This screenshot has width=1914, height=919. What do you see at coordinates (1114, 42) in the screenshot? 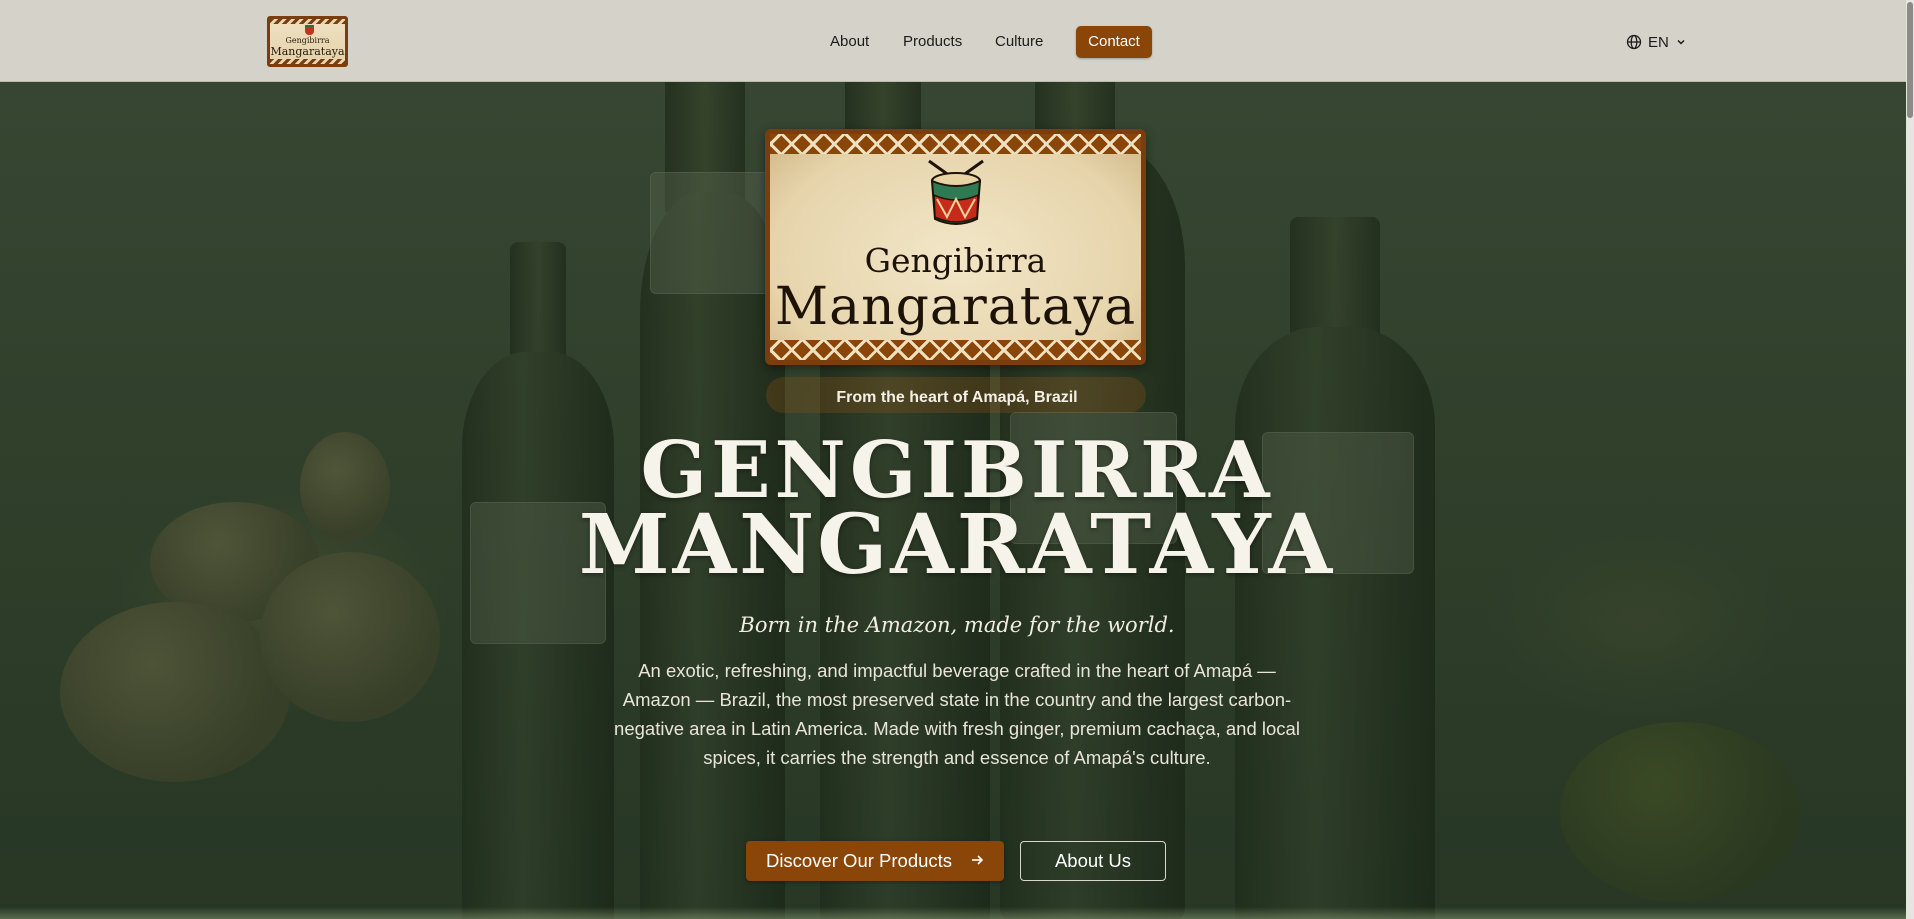
I see `contact-button: Contact` at bounding box center [1114, 42].